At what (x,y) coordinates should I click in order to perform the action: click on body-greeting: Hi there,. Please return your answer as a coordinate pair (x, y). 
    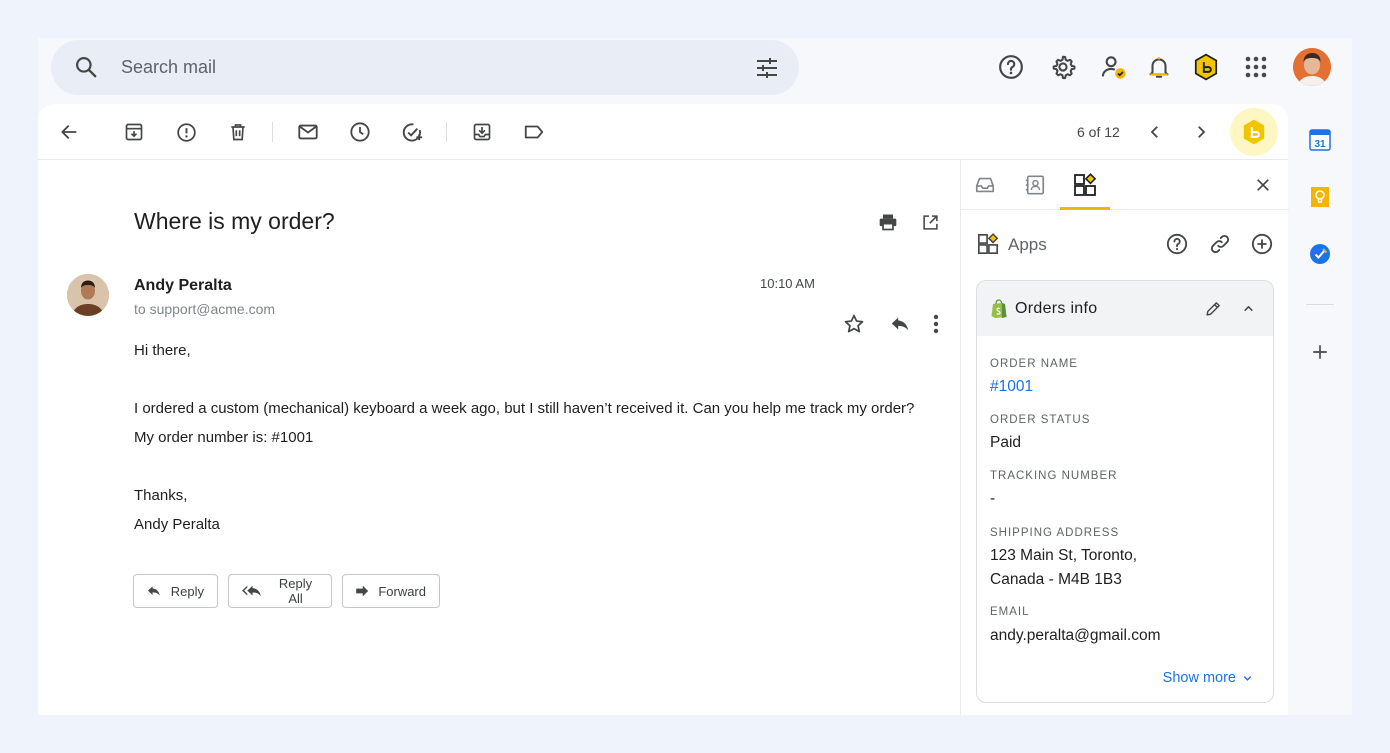
    Looking at the image, I should click on (162, 350).